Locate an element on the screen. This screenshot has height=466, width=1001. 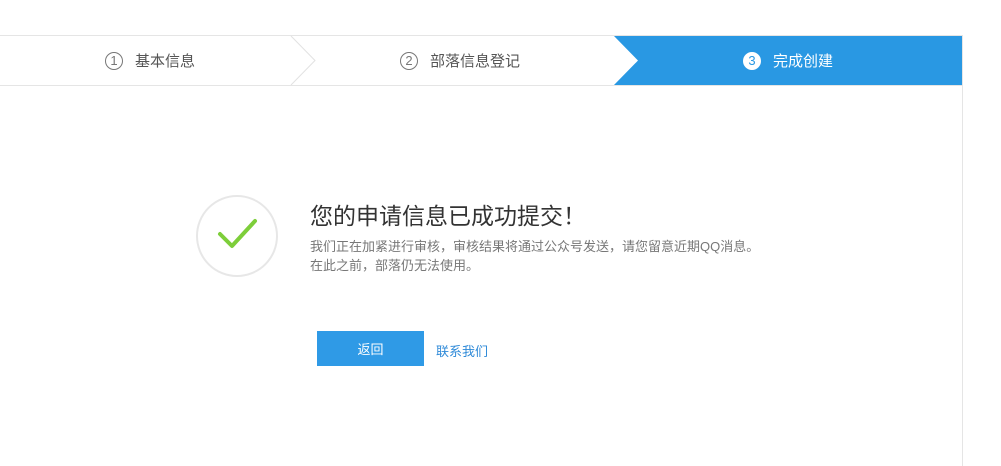
success-badge is located at coordinates (237, 236).